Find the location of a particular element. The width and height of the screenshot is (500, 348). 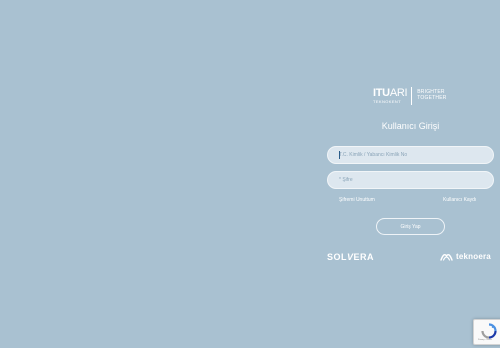

teknoera-logo: teknoera is located at coordinates (465, 256).